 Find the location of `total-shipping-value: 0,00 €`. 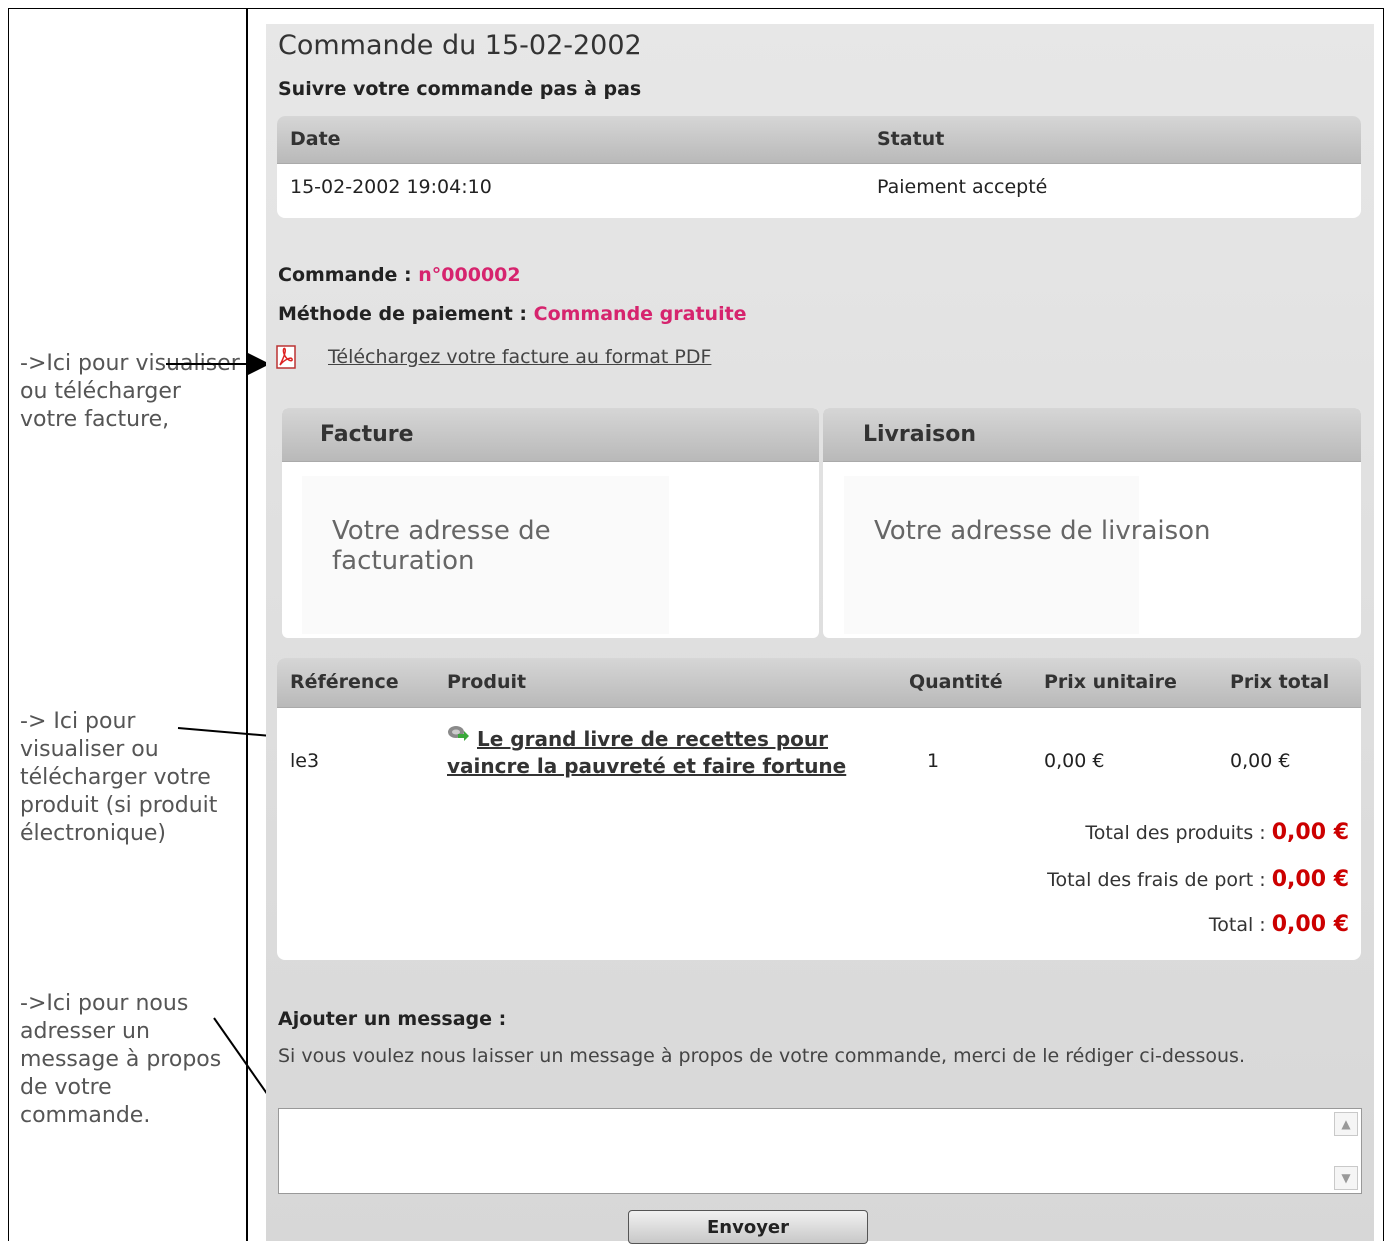

total-shipping-value: 0,00 € is located at coordinates (1310, 879).